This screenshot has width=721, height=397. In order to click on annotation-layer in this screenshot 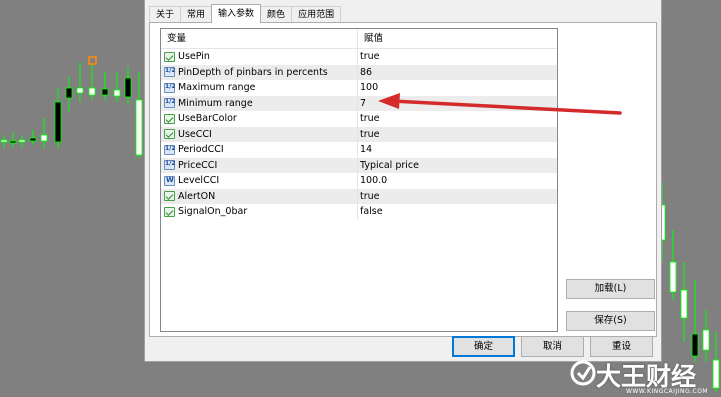, I will do `click(500, 104)`.